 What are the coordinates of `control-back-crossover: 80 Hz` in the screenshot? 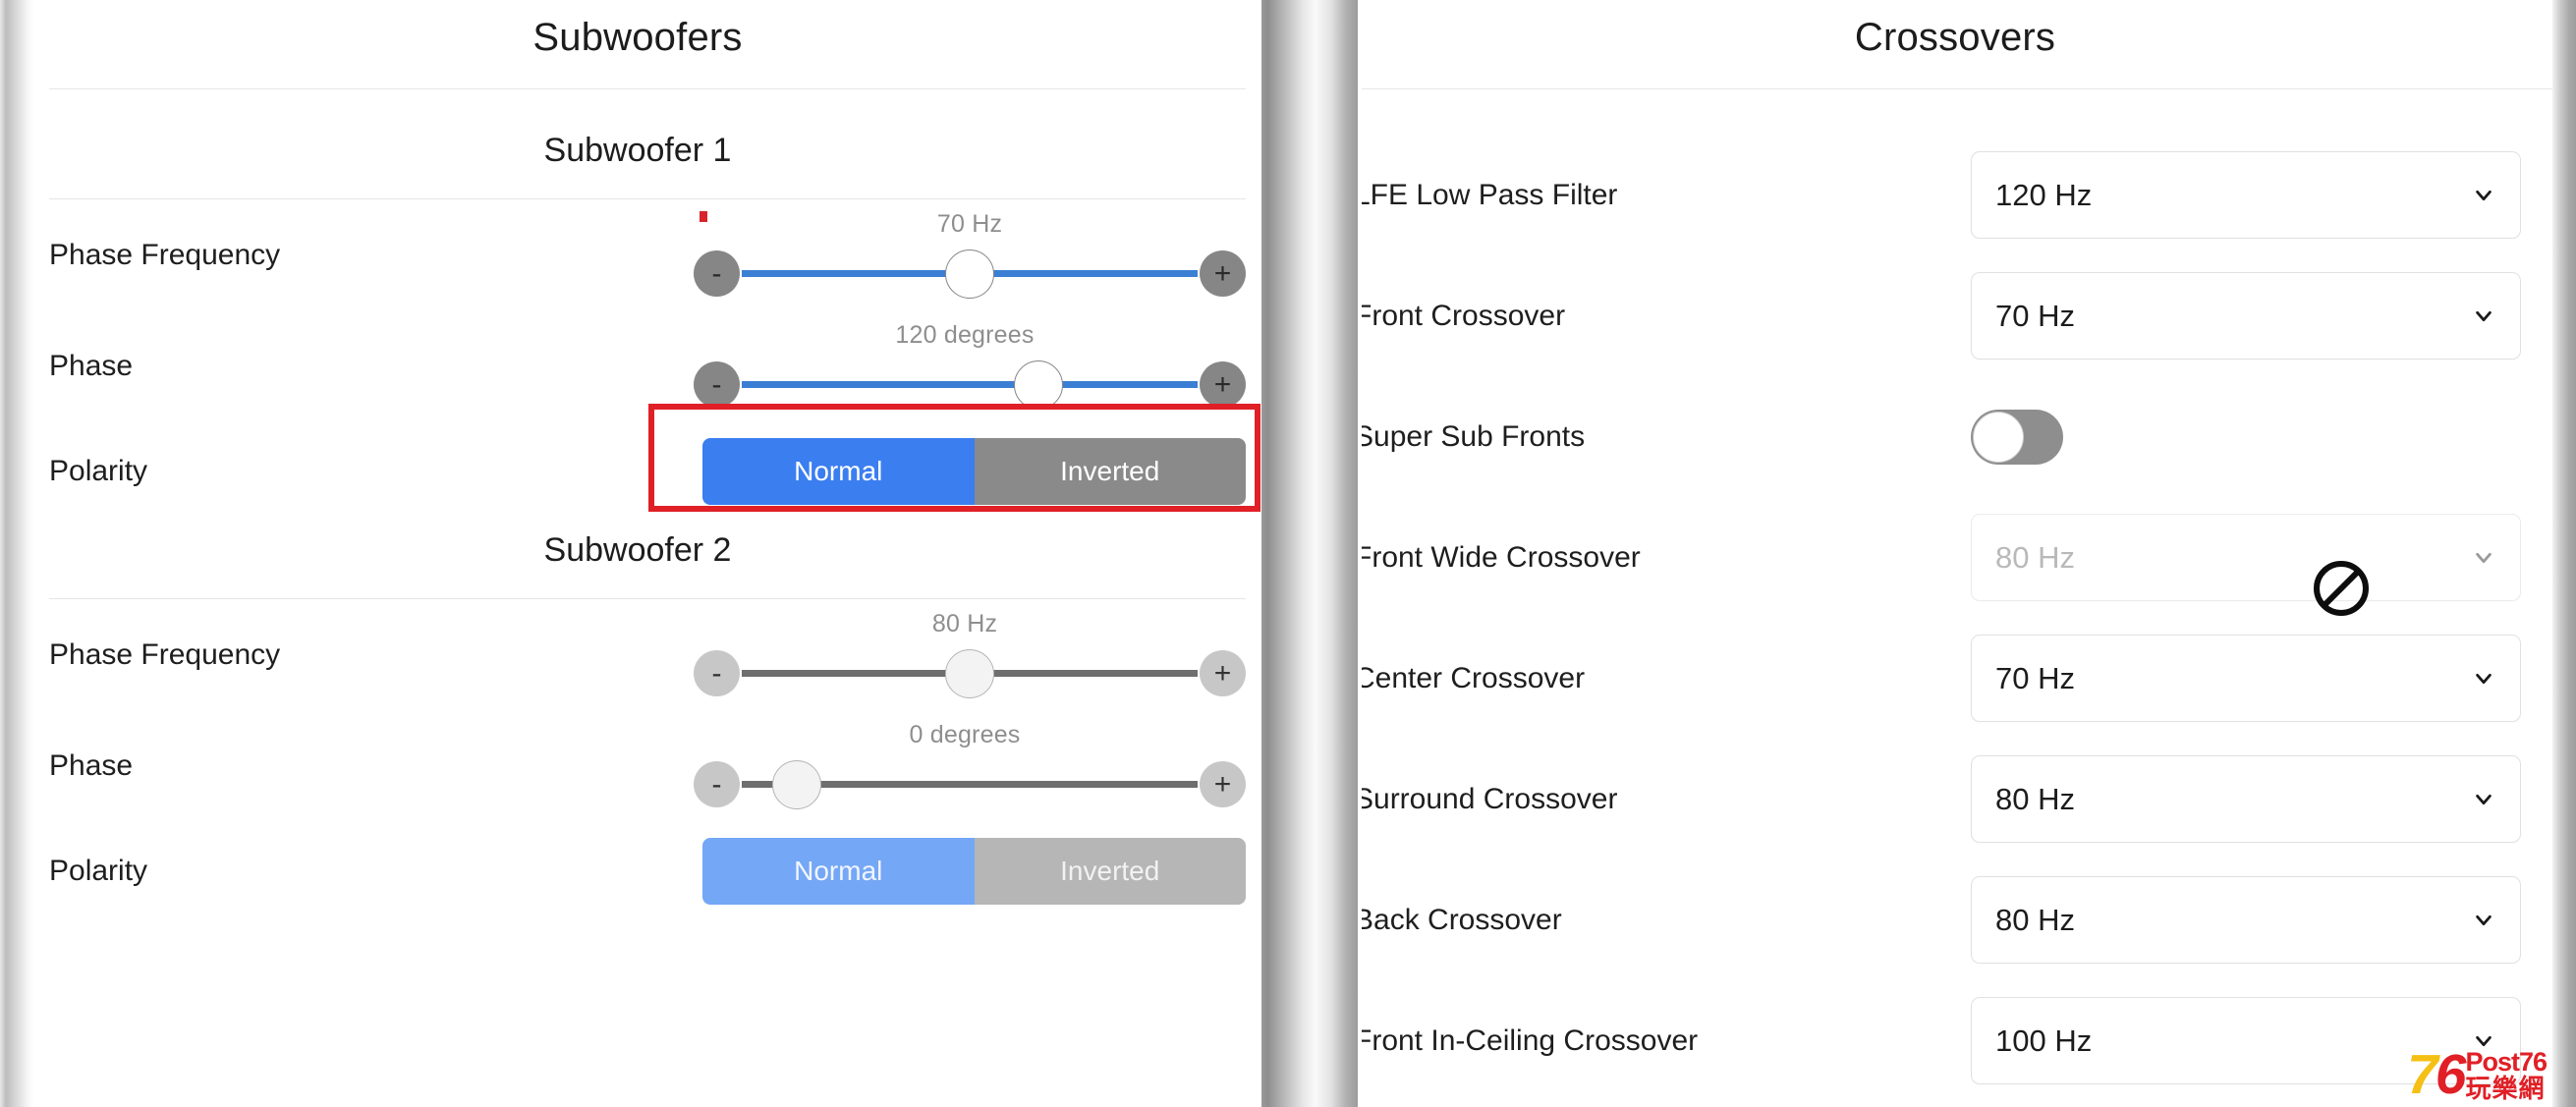 It's located at (2041, 920).